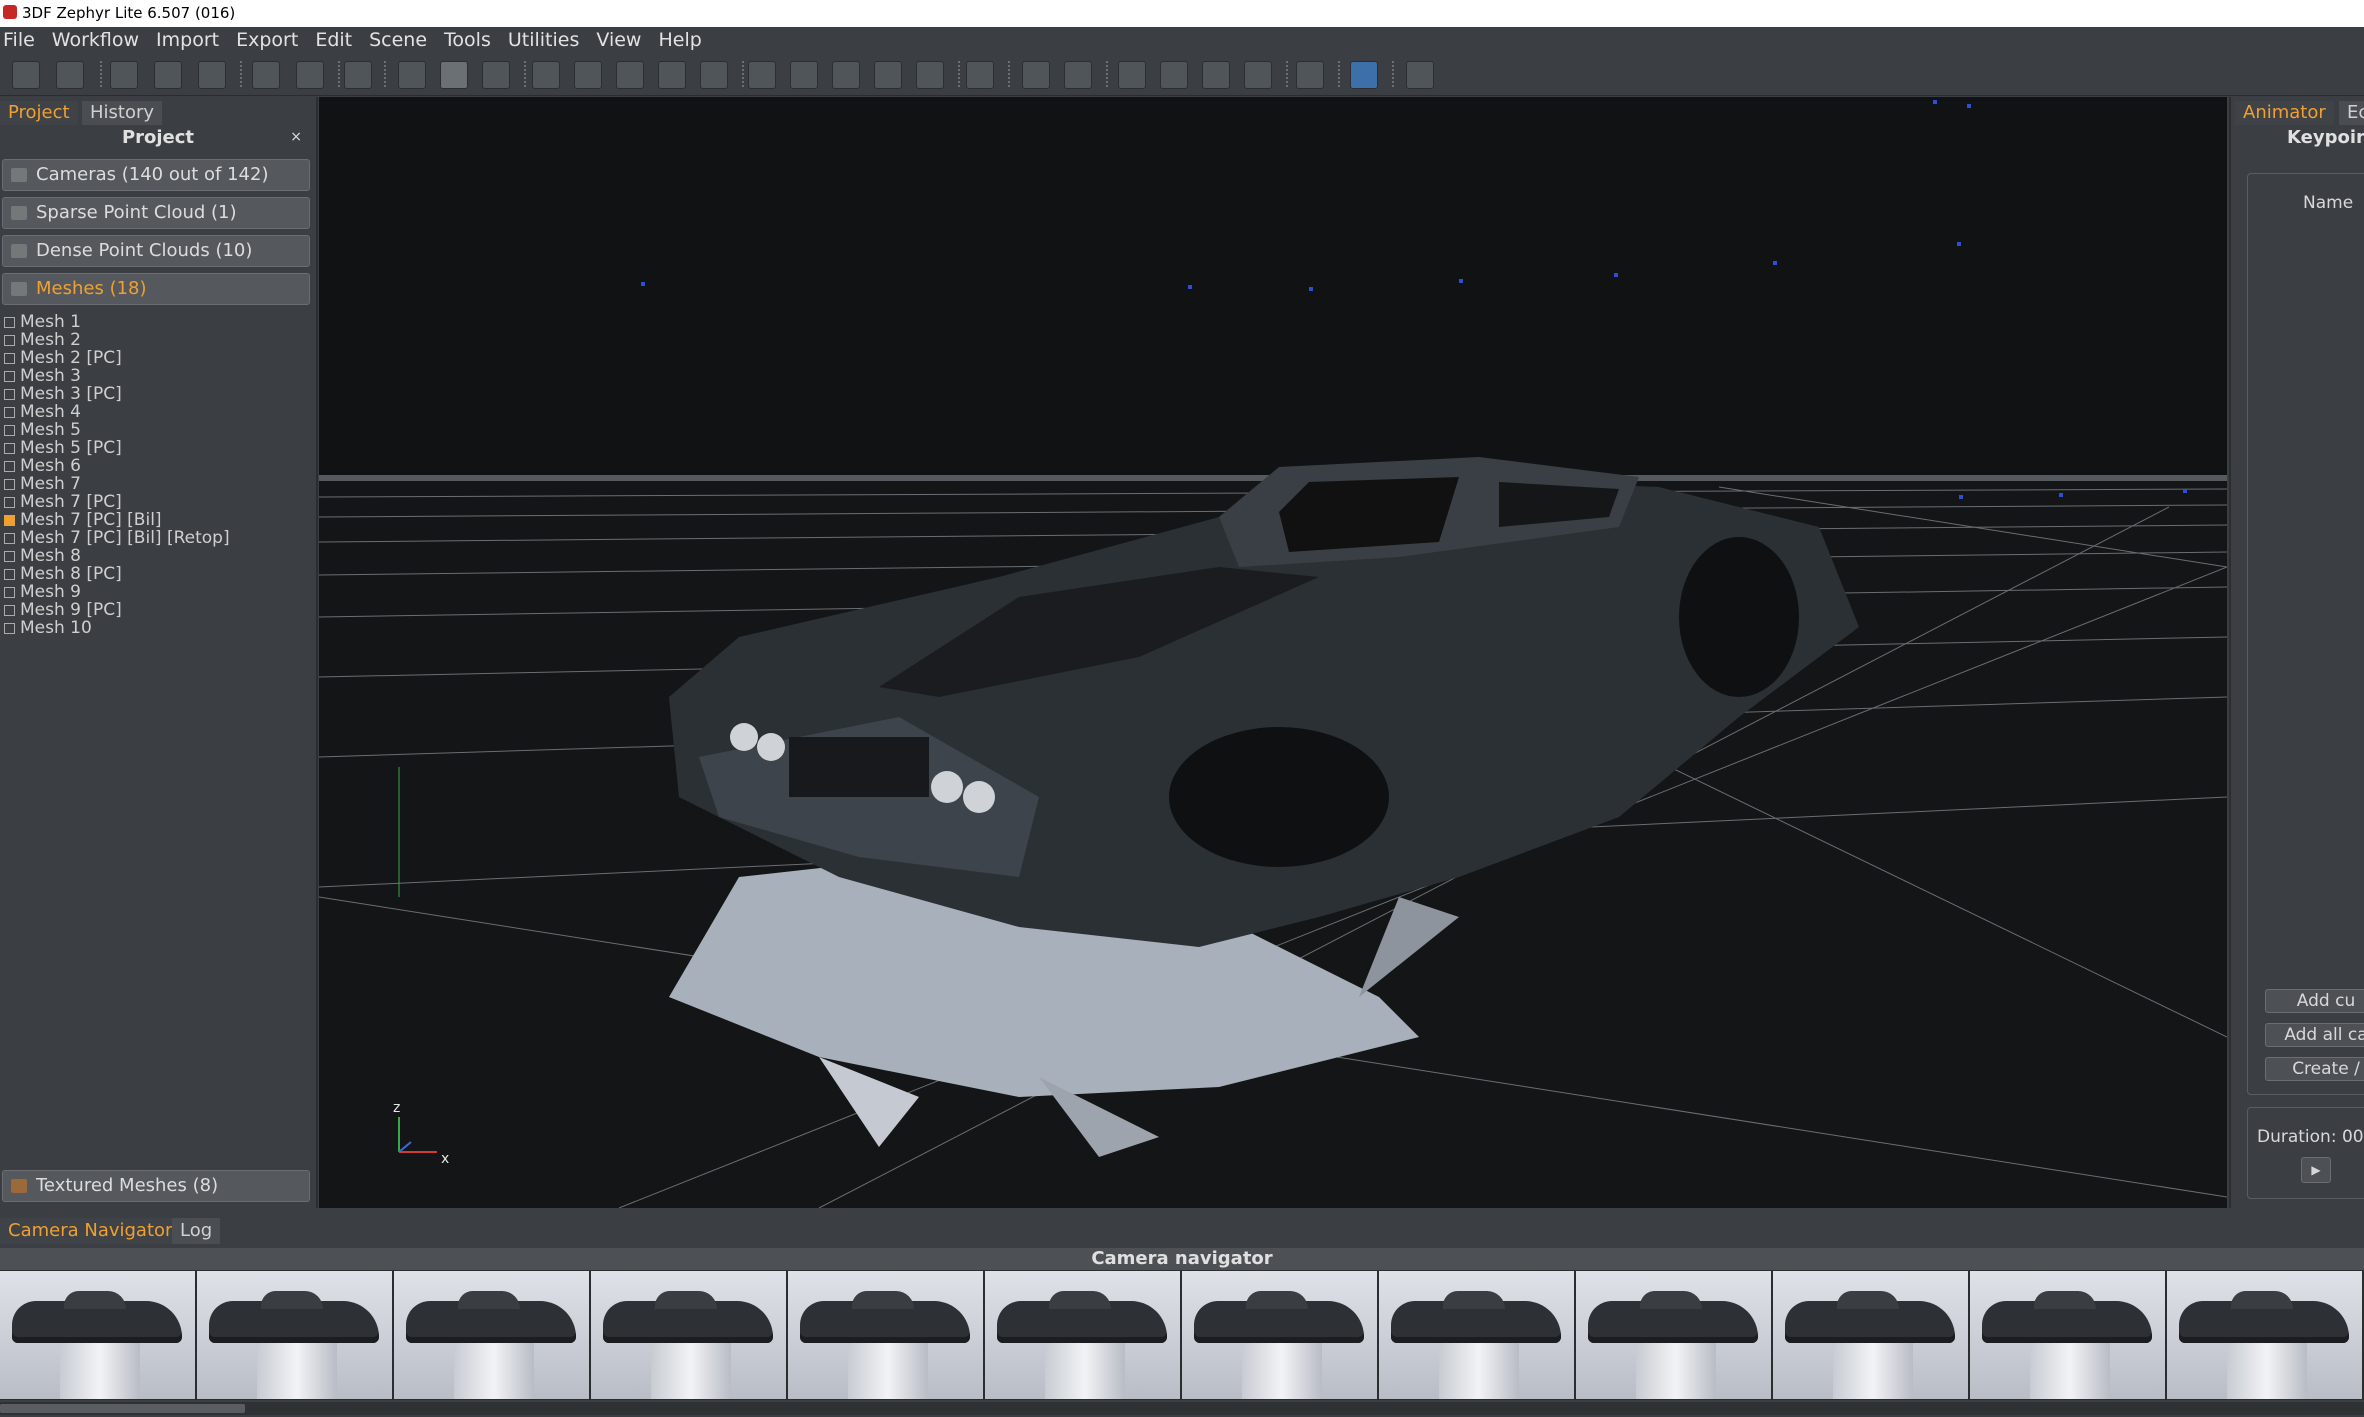 This screenshot has height=1417, width=2364. What do you see at coordinates (156, 175) in the screenshot?
I see `group-cameras: Cameras (140 out of 142)` at bounding box center [156, 175].